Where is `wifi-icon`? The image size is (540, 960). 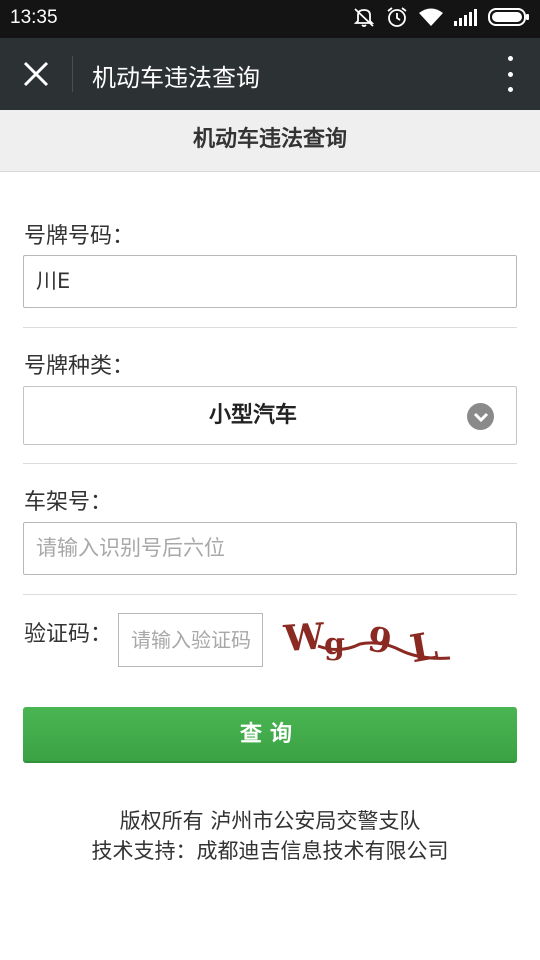 wifi-icon is located at coordinates (431, 19).